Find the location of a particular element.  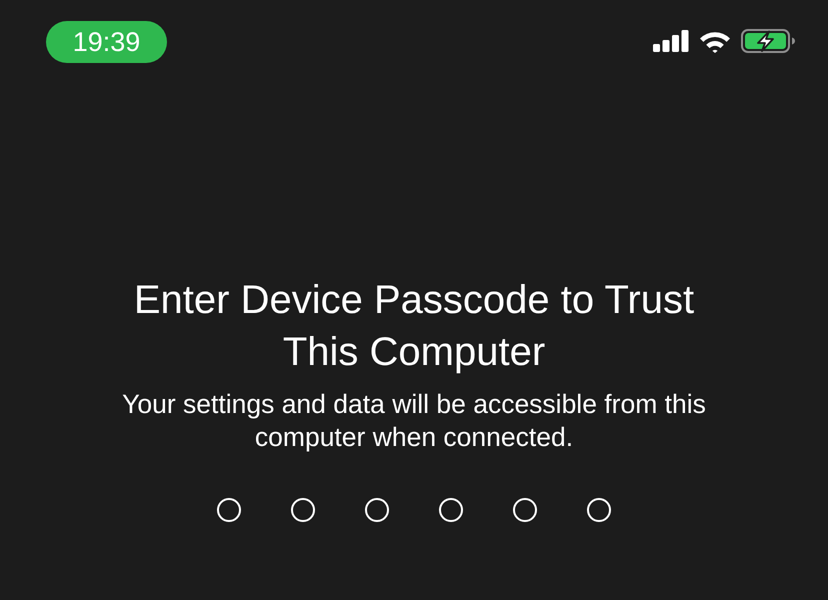

prompt-title: Enter Device Passcode to Trust This Computer is located at coordinates (414, 326).